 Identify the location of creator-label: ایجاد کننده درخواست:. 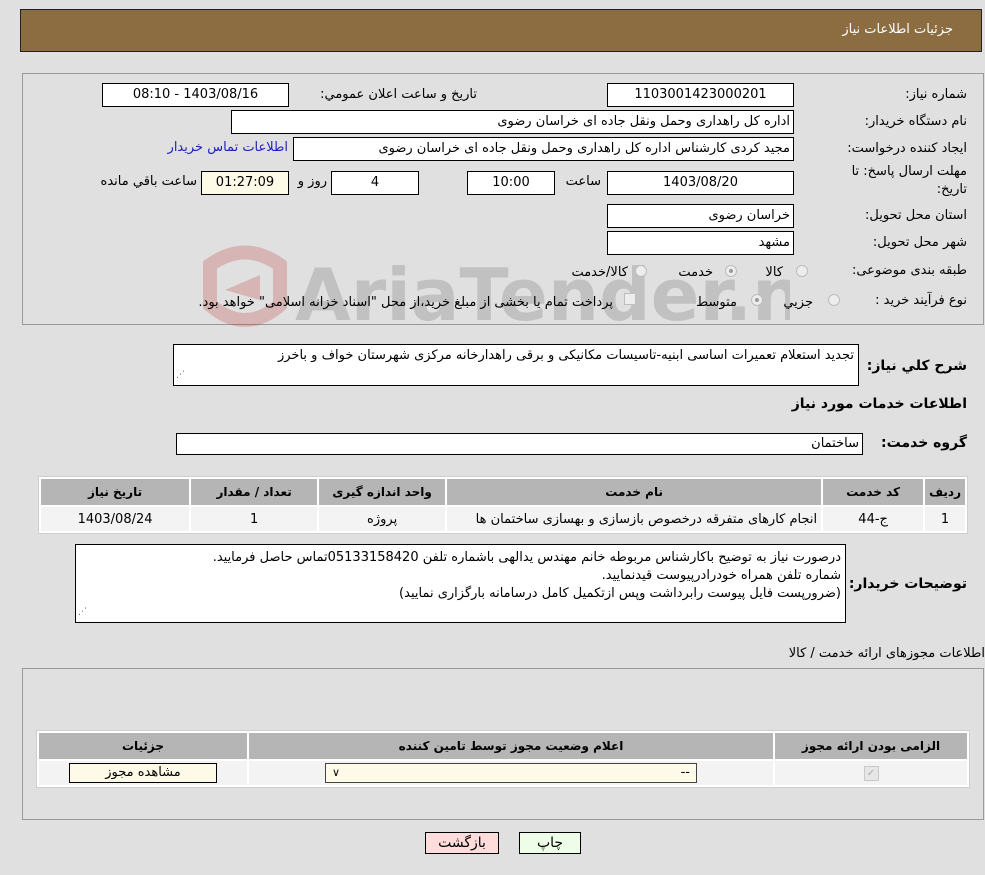
(907, 148).